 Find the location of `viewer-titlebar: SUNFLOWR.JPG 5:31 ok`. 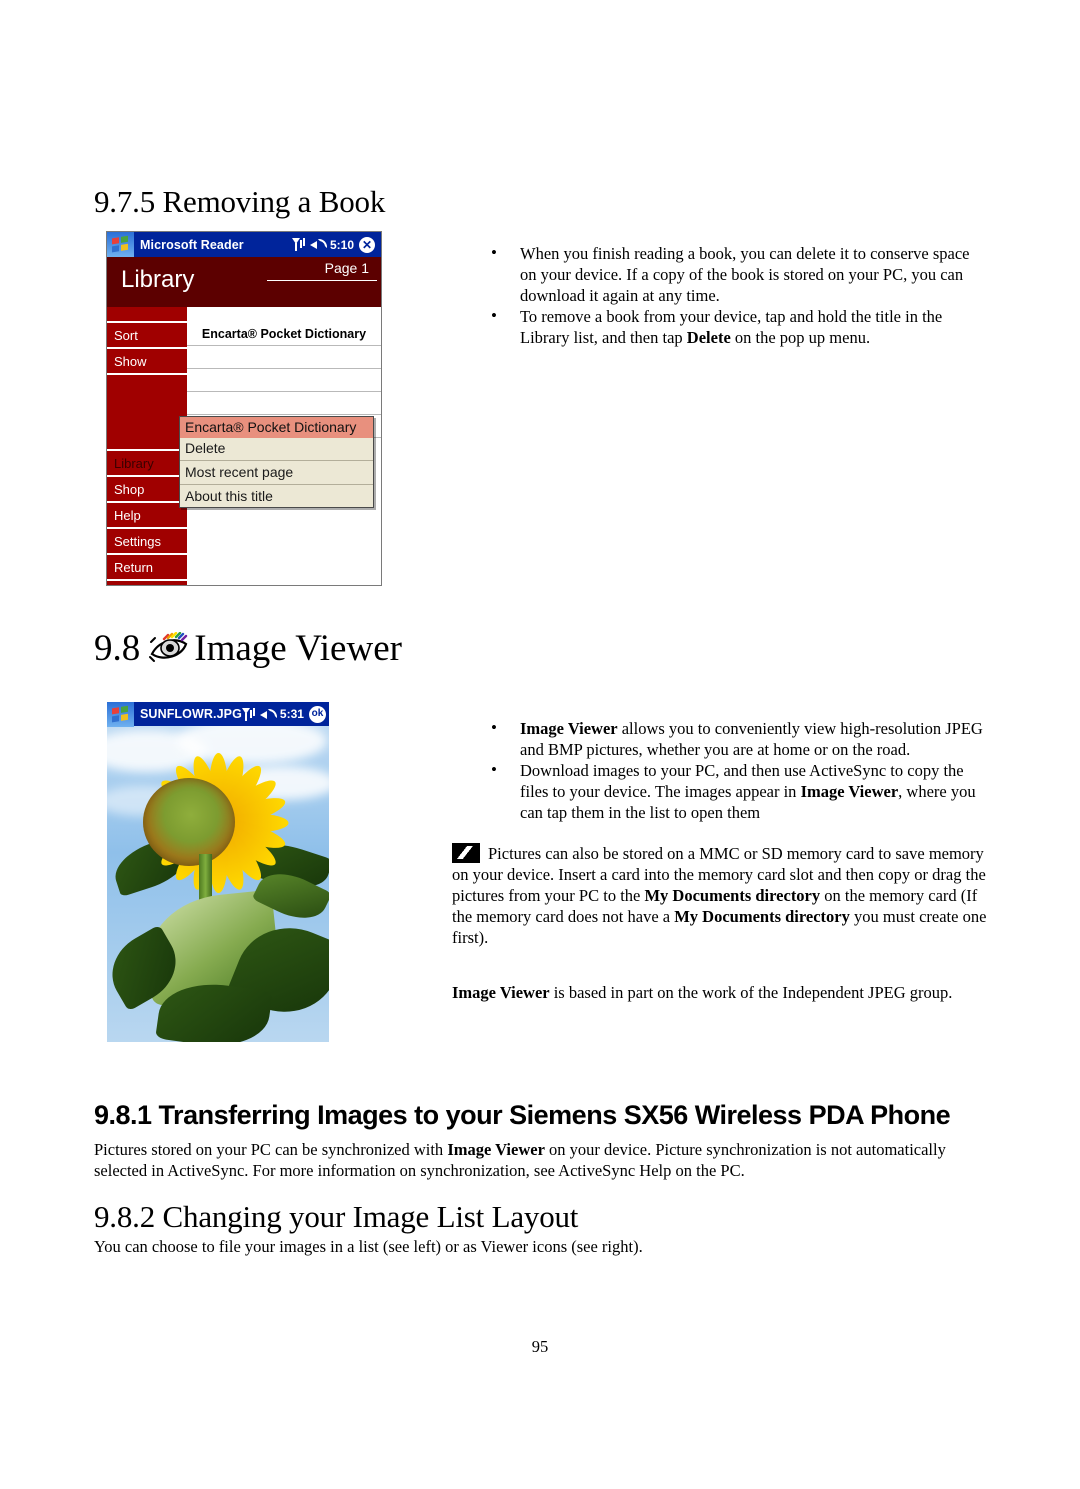

viewer-titlebar: SUNFLOWR.JPG 5:31 ok is located at coordinates (218, 714).